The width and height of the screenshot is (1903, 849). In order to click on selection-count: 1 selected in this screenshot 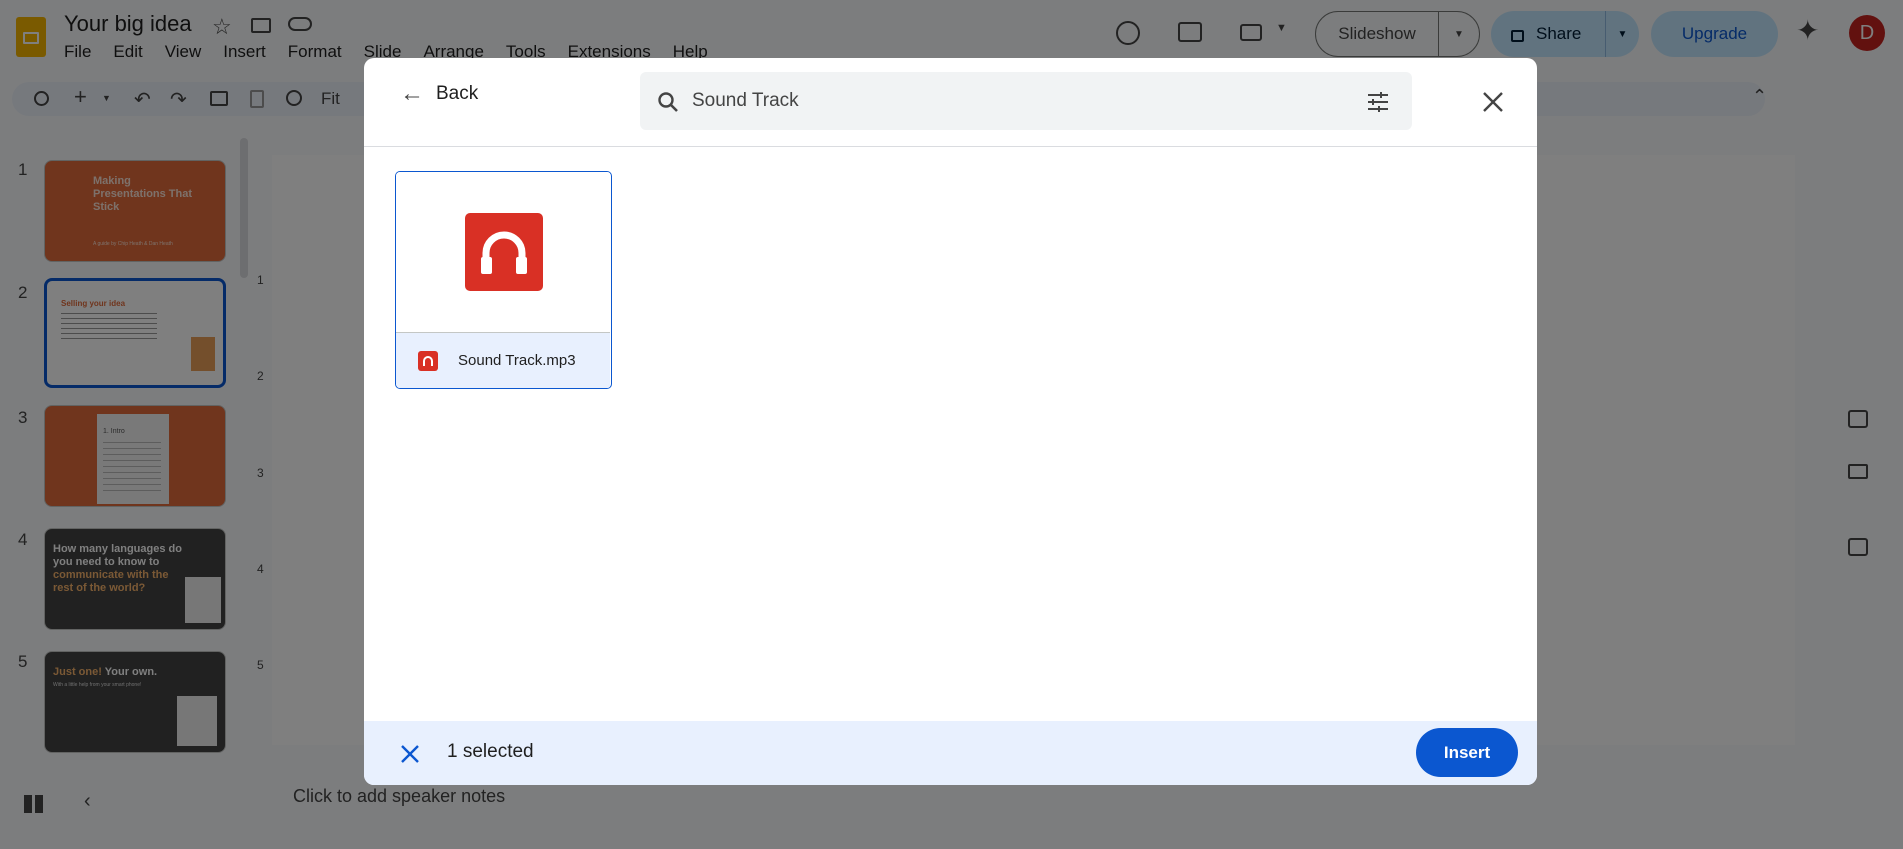, I will do `click(490, 751)`.